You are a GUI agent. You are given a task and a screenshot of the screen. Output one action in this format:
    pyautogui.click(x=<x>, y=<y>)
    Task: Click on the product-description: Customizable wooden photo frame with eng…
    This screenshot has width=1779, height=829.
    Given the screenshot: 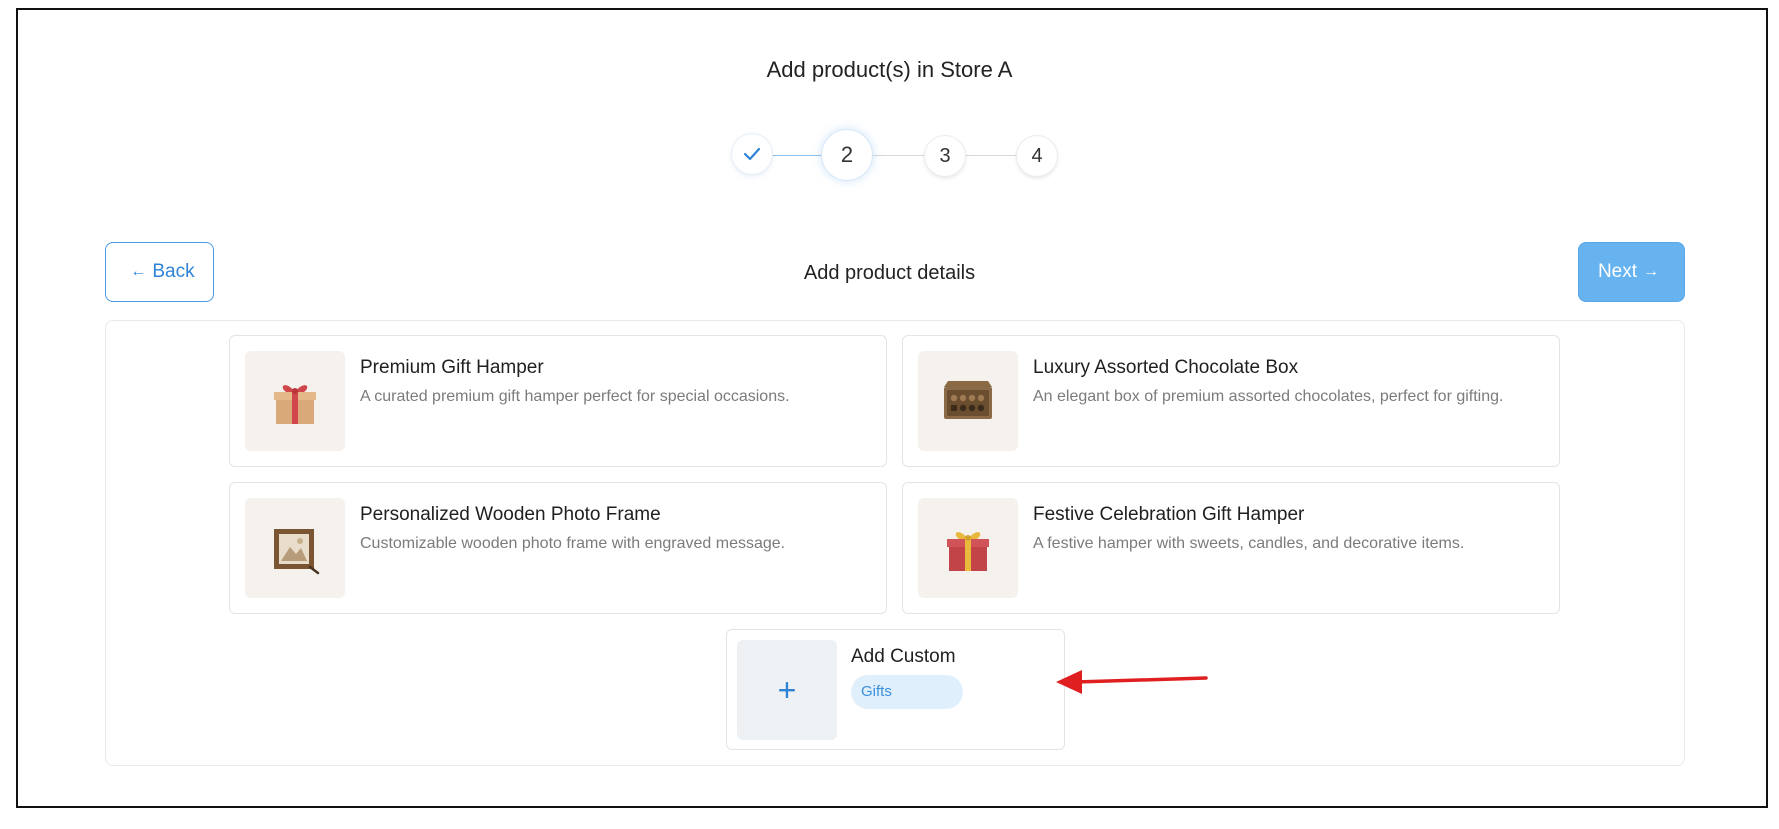 What is the action you would take?
    pyautogui.click(x=573, y=543)
    